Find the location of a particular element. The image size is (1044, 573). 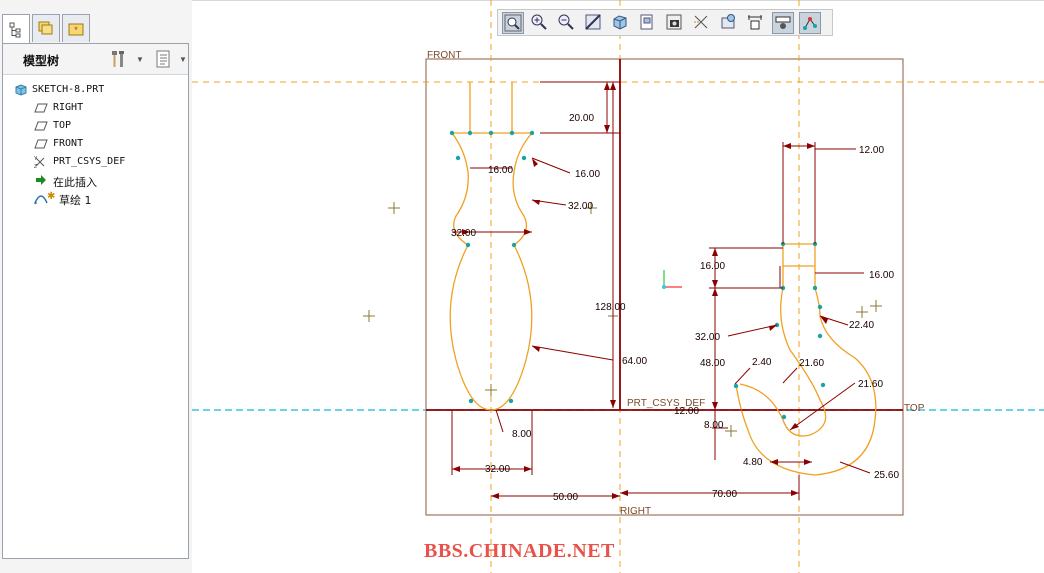

spin-center-icon is located at coordinates (728, 21).